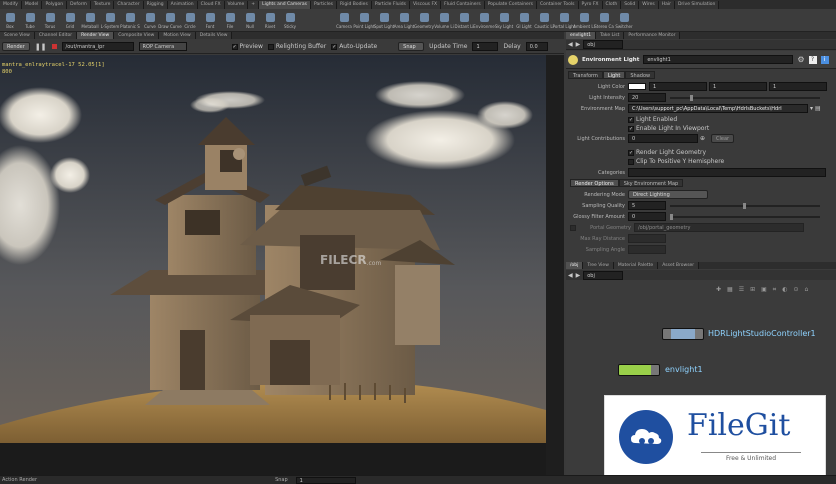 The height and width of the screenshot is (484, 836). I want to click on shelf-tab: Character, so click(129, 4).